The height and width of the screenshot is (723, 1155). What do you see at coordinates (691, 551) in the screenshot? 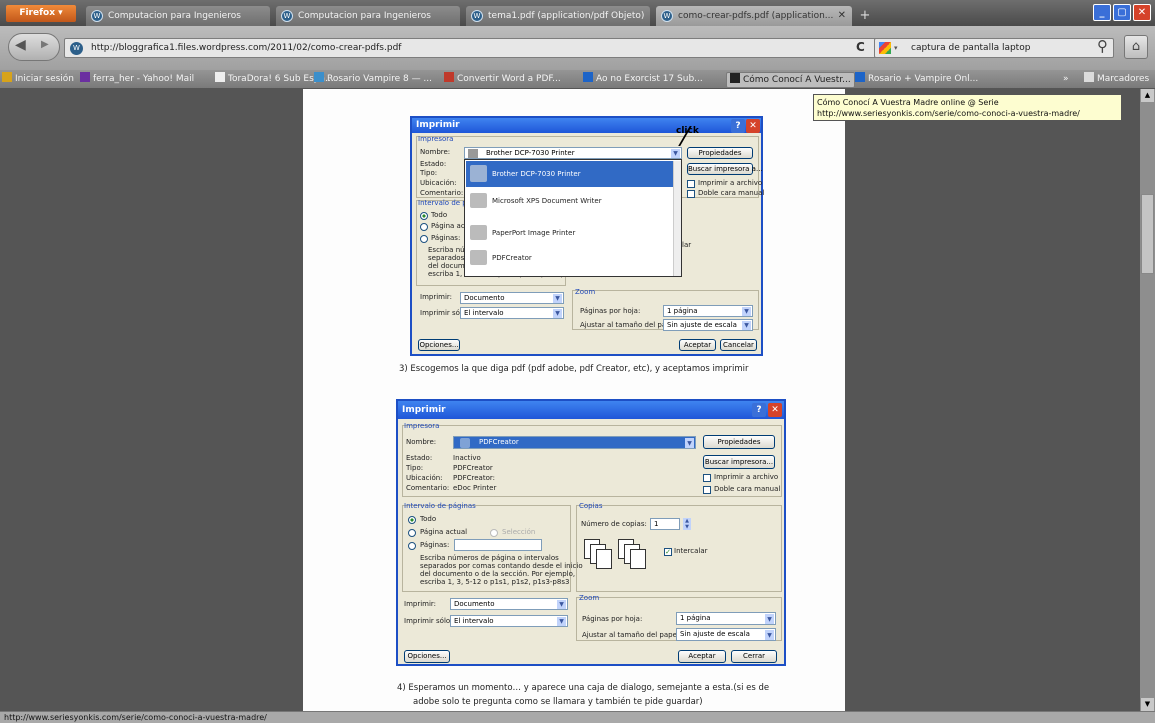
I see `collate-label: Intercalar` at bounding box center [691, 551].